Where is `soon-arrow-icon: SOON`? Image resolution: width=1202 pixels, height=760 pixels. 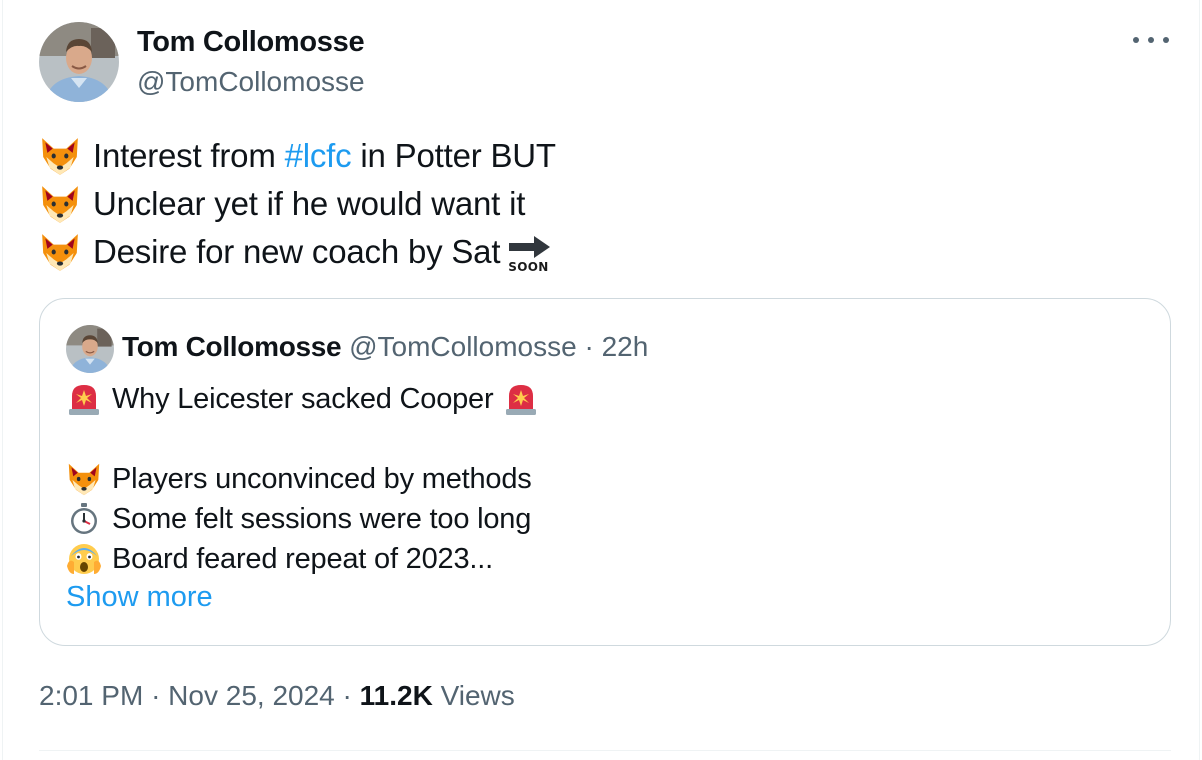
soon-arrow-icon: SOON is located at coordinates (530, 256).